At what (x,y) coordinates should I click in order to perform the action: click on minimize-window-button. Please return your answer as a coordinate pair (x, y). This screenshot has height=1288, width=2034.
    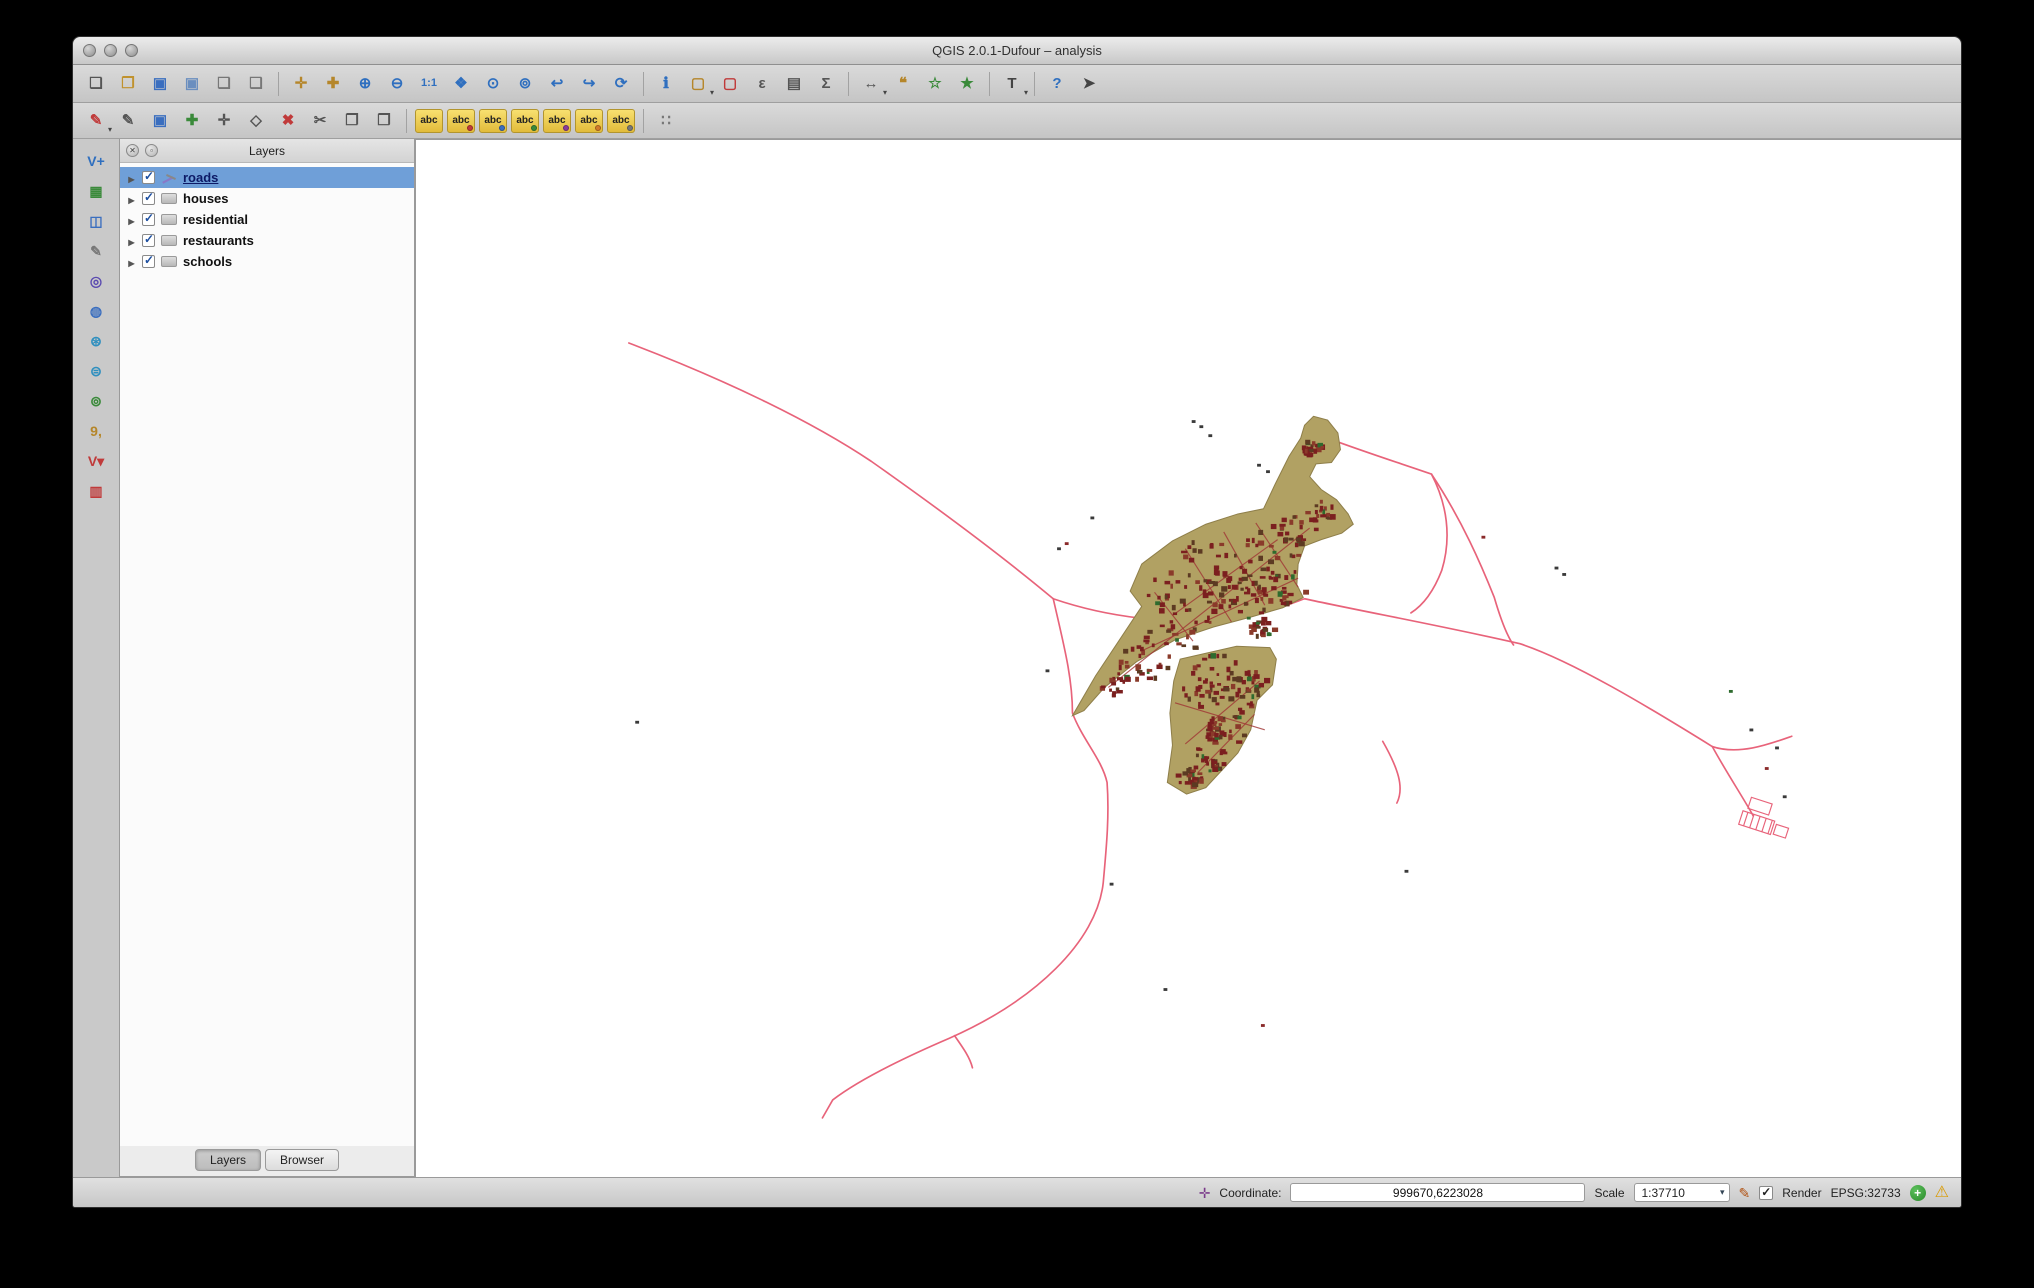
    Looking at the image, I should click on (110, 50).